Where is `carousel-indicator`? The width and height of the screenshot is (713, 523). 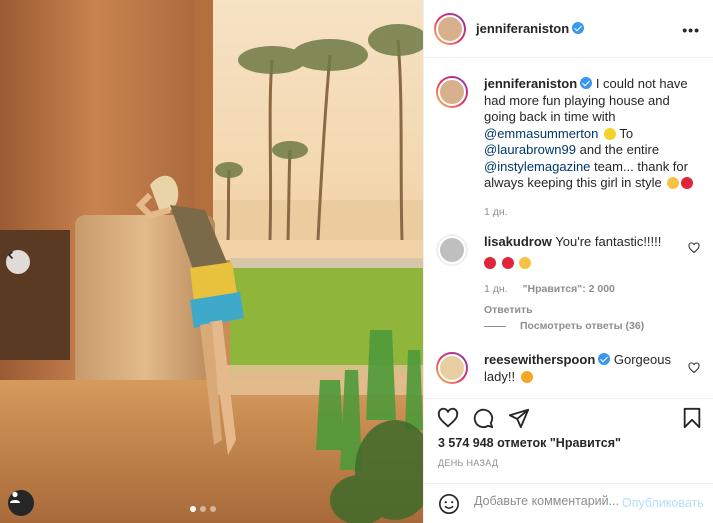 carousel-indicator is located at coordinates (203, 509).